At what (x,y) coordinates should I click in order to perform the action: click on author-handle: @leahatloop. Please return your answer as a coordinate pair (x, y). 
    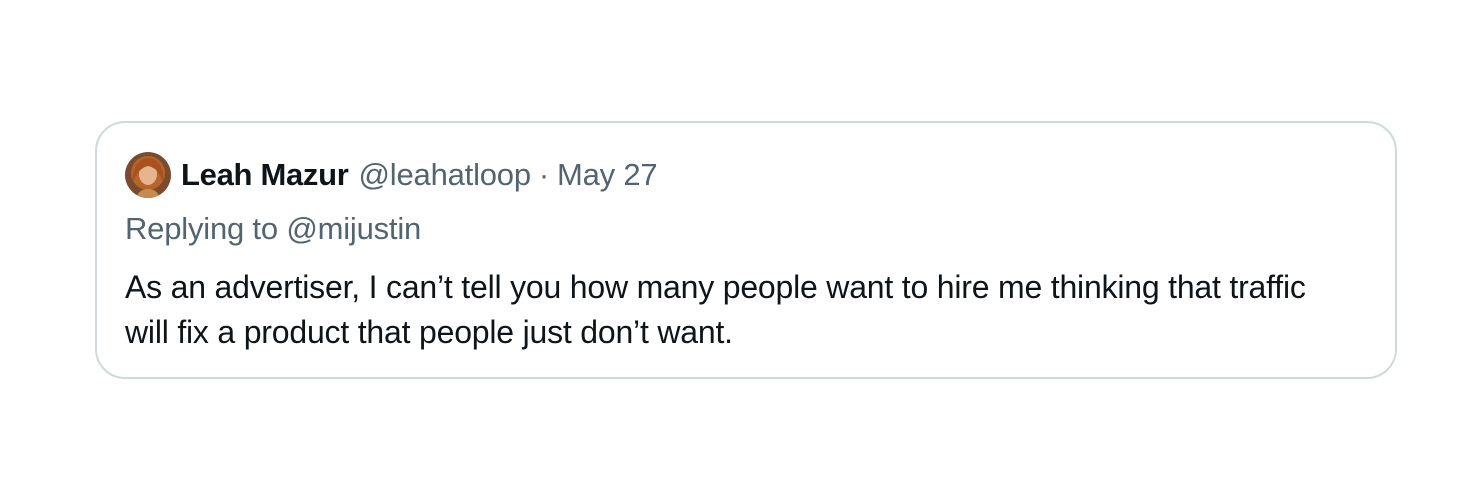
    Looking at the image, I should click on (445, 175).